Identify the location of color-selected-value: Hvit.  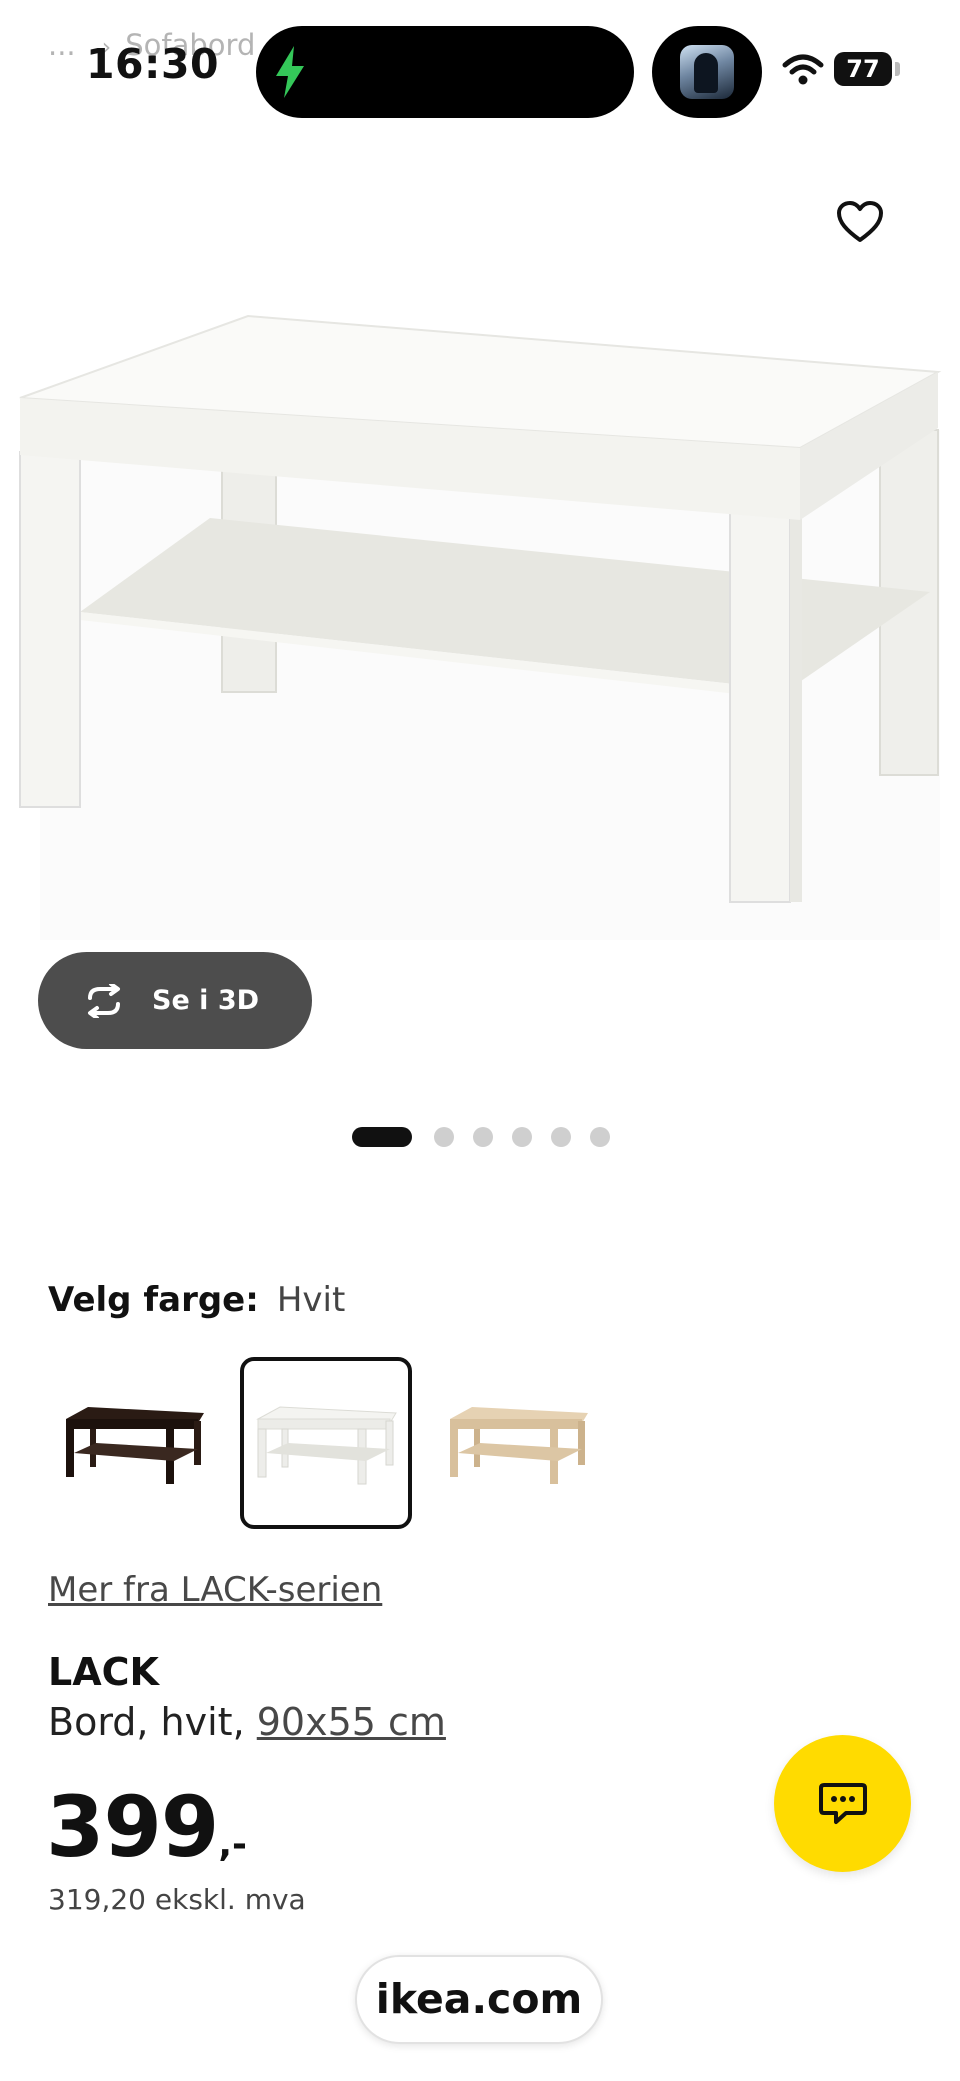
(311, 1300).